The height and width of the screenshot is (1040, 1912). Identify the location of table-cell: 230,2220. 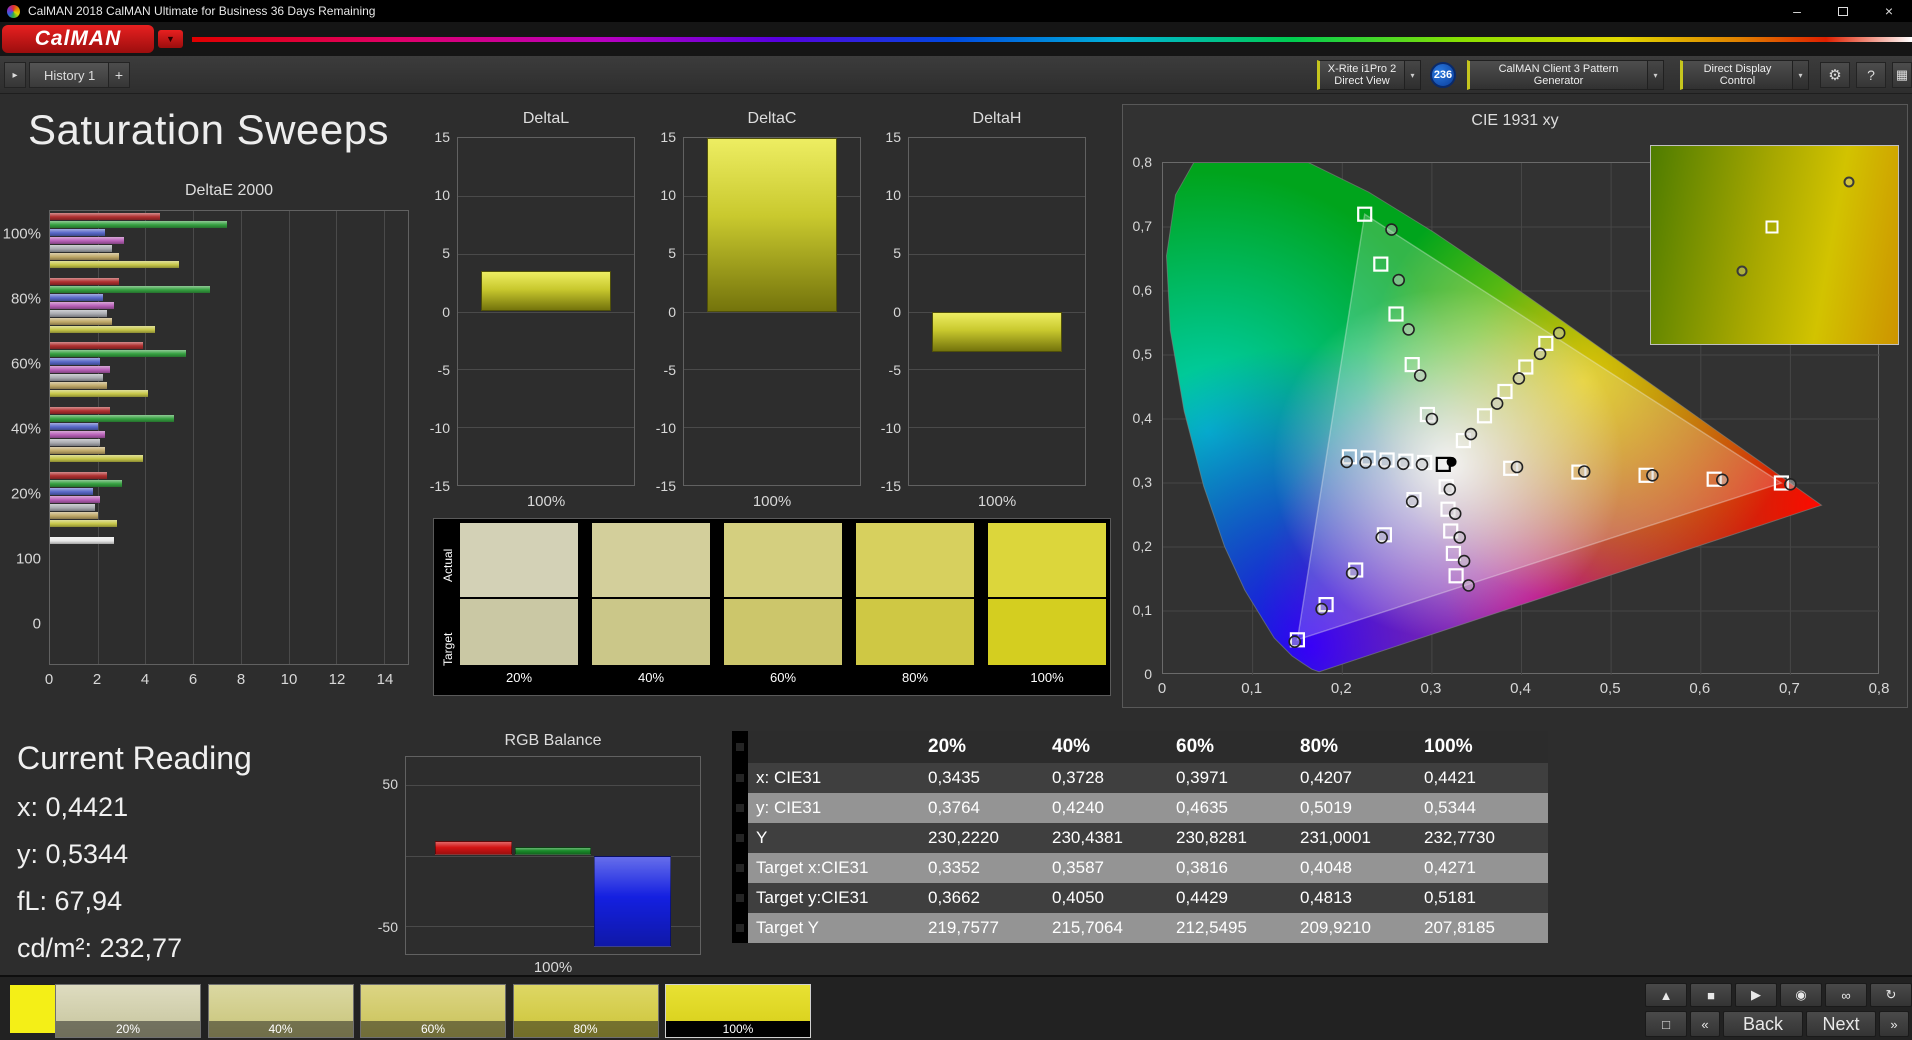
(963, 837).